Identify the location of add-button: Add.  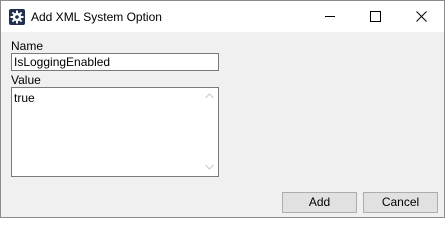
(319, 202).